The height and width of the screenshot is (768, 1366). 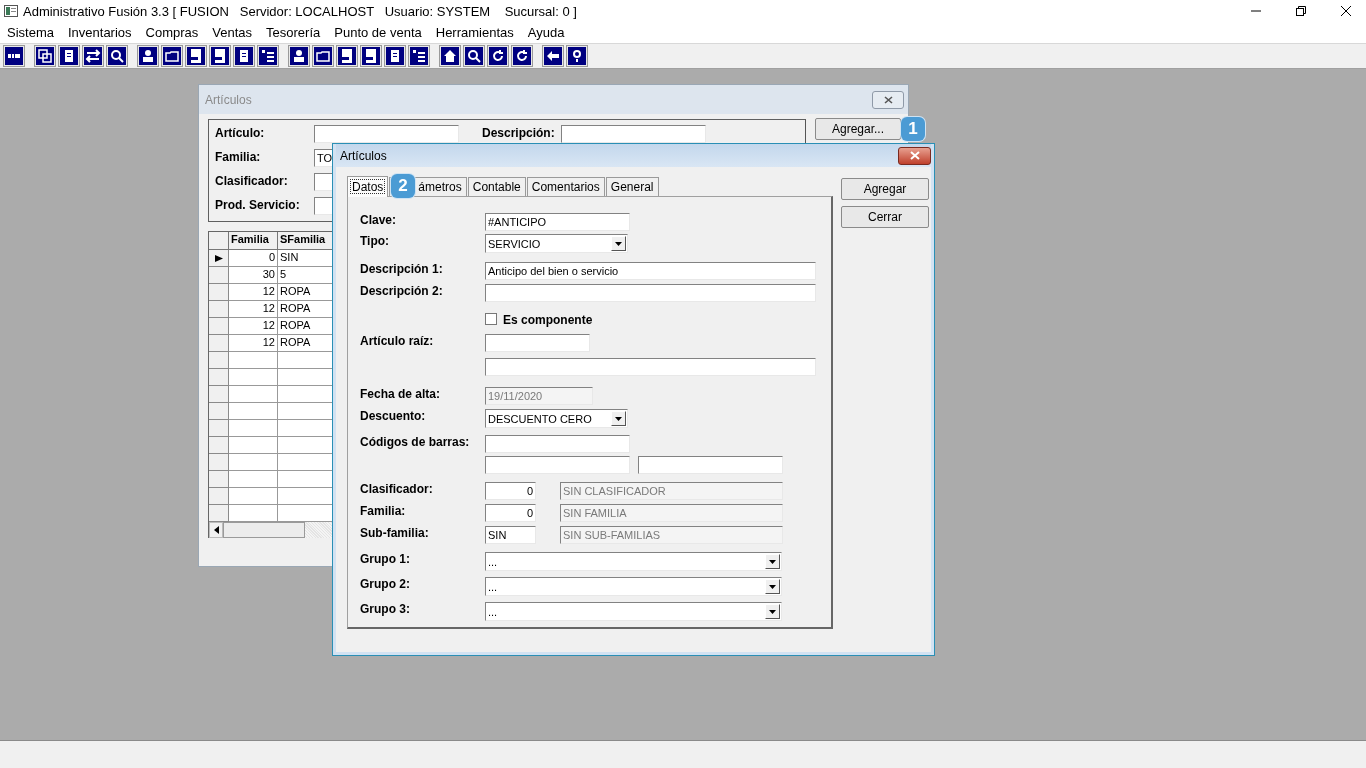 I want to click on menu-item: Punto de venta, so click(x=378, y=32).